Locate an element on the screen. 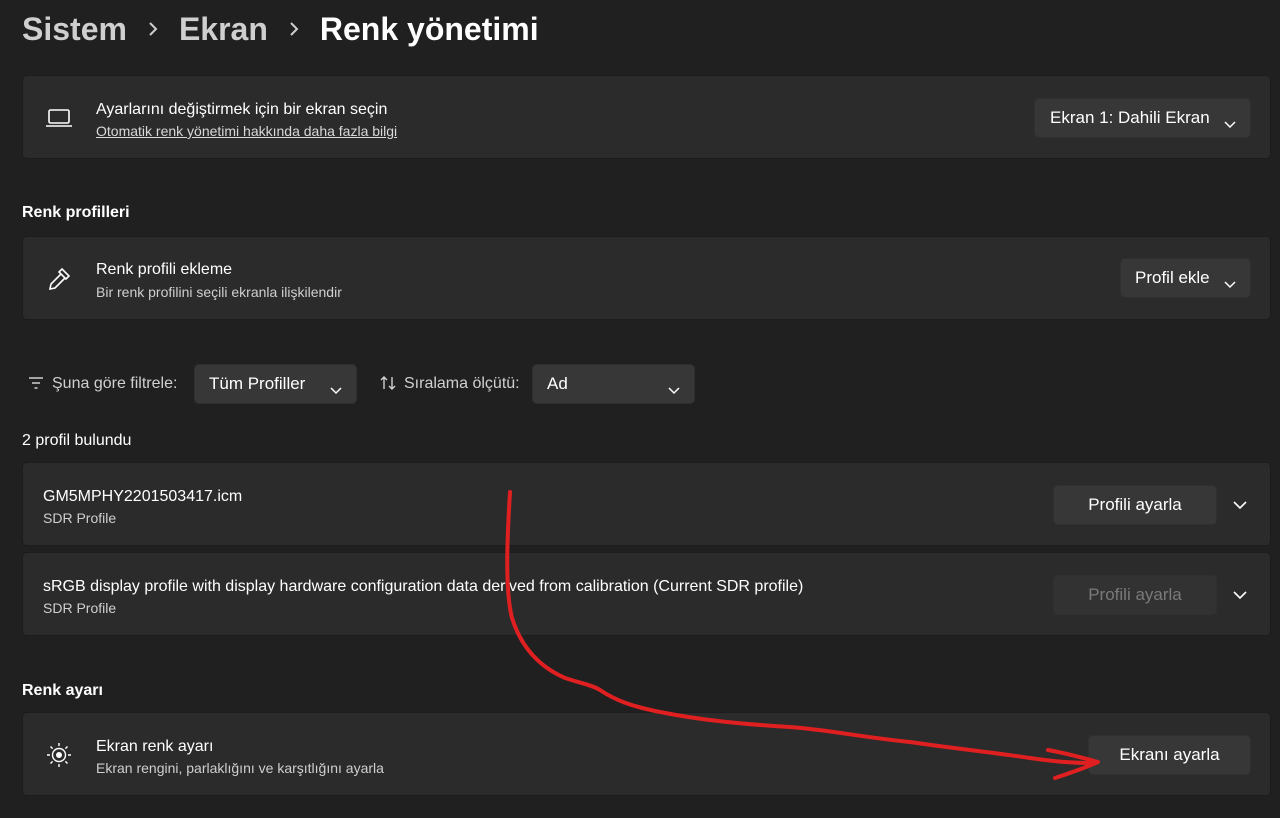 The image size is (1280, 818). set-profile-button-disabled: Profili ayarla is located at coordinates (1135, 595).